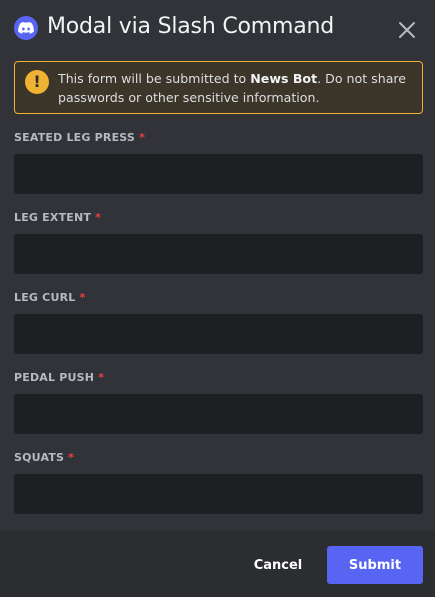 This screenshot has width=435, height=597. Describe the element at coordinates (218, 174) in the screenshot. I see `seated-leg-press-input` at that location.